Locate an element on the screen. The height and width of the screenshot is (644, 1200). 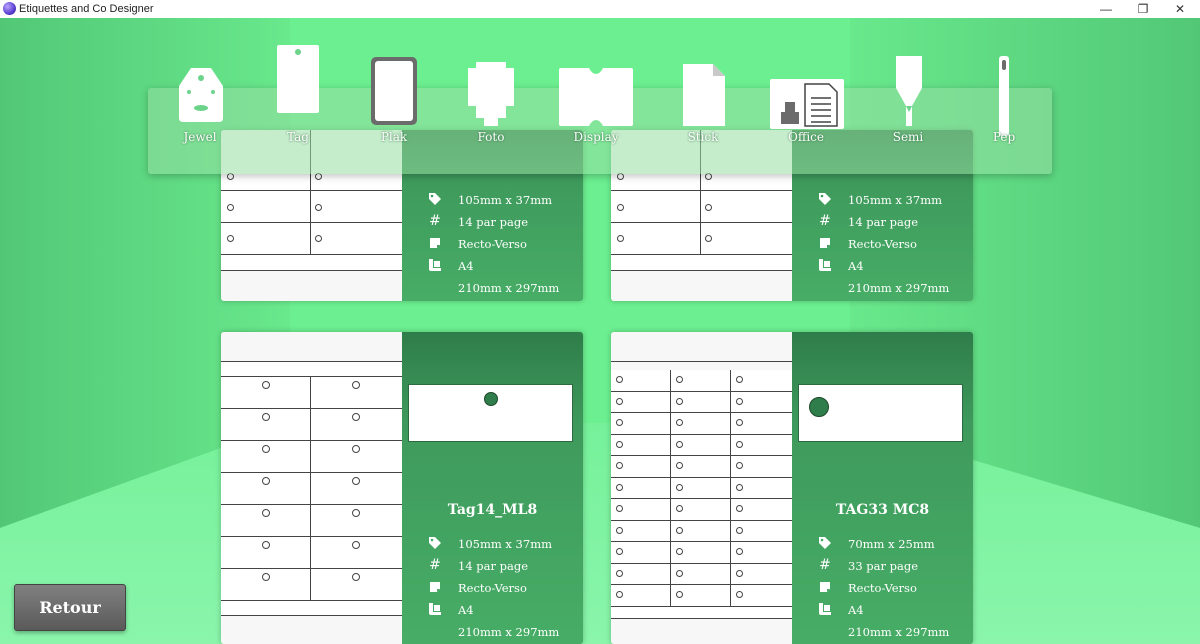
restore-button: ❐ is located at coordinates (1143, 9).